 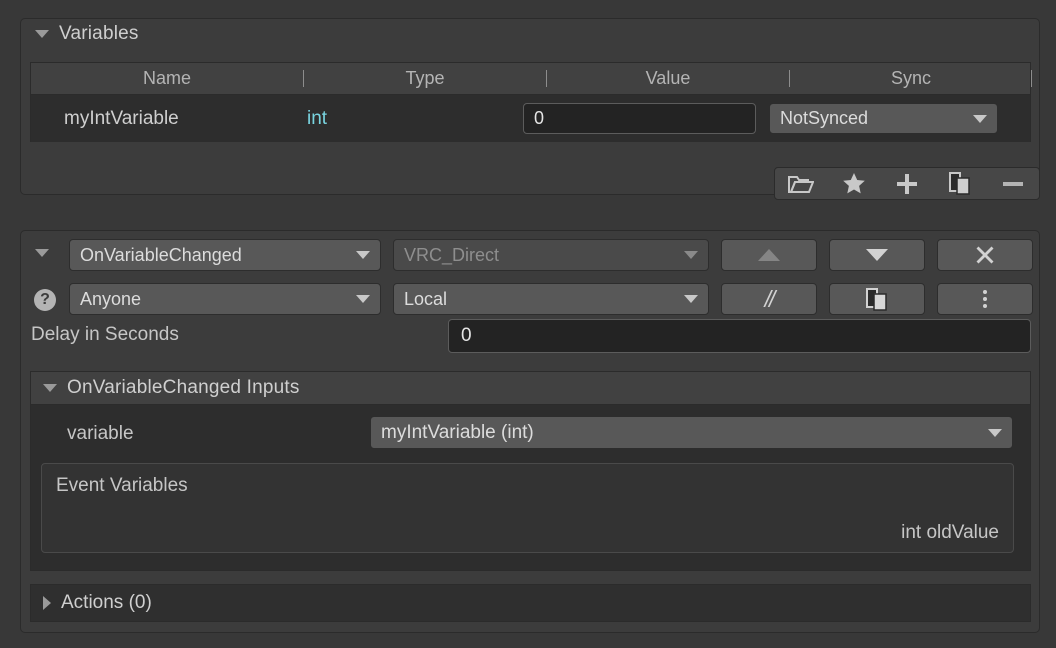 I want to click on event-inputs-foldout: OnVariableChanged Inputs, so click(x=530, y=388).